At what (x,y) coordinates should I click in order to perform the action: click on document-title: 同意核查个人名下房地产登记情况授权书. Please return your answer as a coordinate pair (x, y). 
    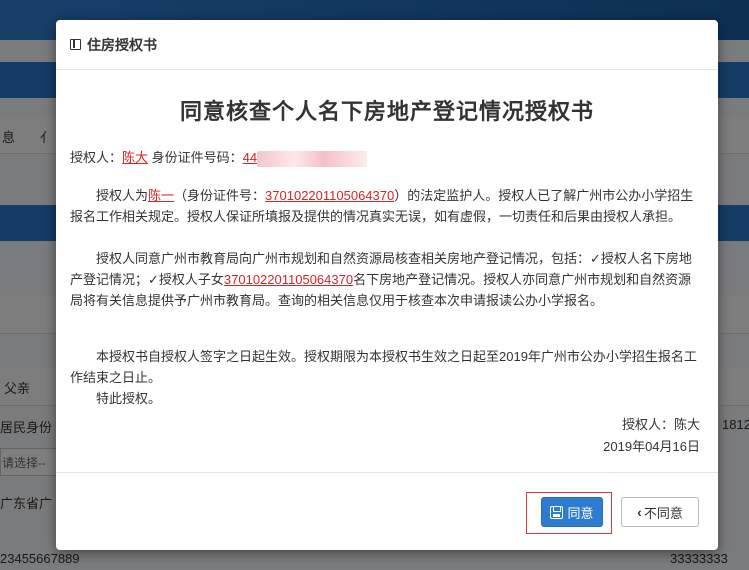
    Looking at the image, I should click on (386, 111).